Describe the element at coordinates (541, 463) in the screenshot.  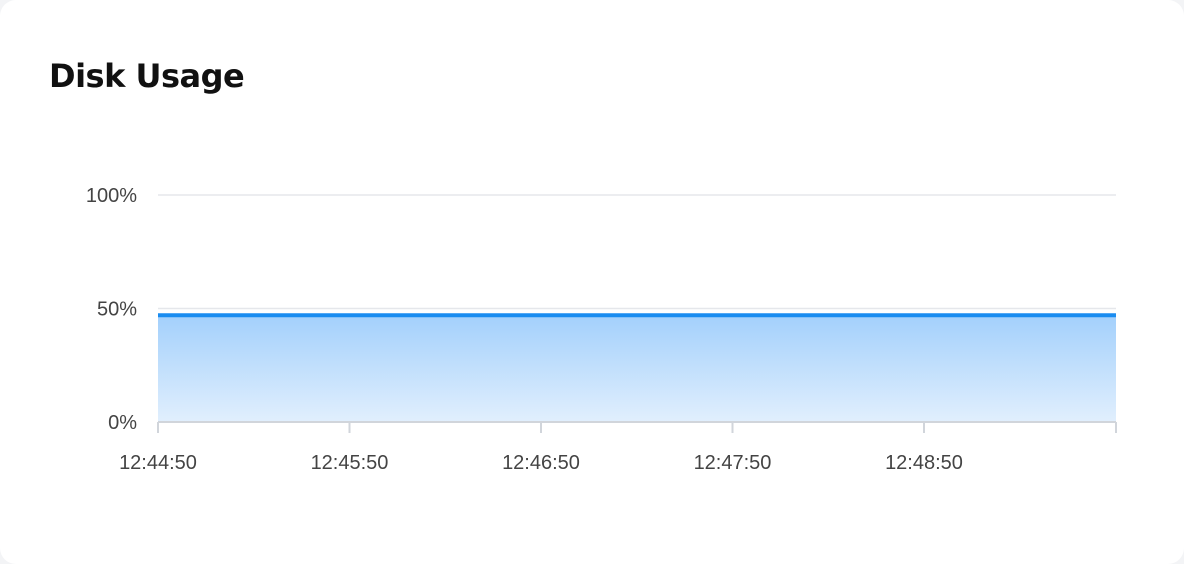
I see `x-tick-label: 12:46:50` at that location.